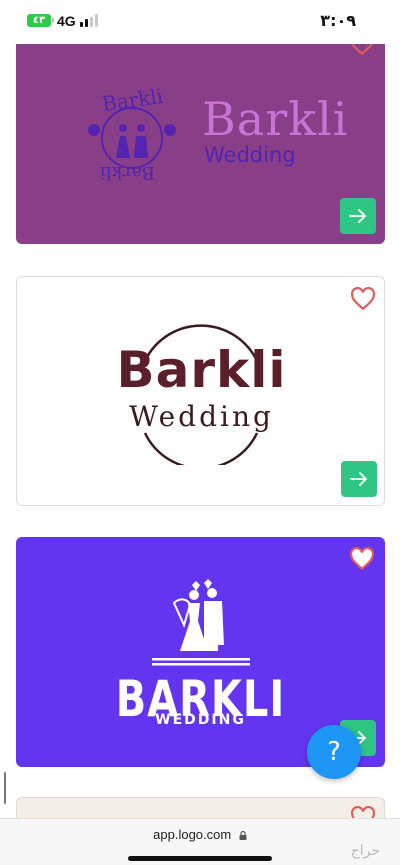  I want to click on logo-divider-lines, so click(201, 662).